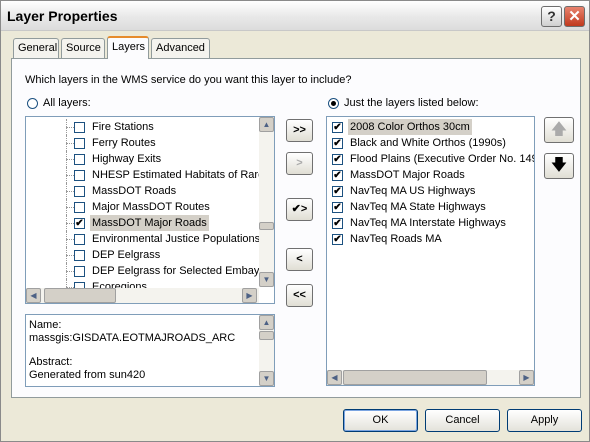 This screenshot has width=590, height=442. Describe the element at coordinates (62, 16) in the screenshot. I see `dialog-title: Layer Properties` at that location.